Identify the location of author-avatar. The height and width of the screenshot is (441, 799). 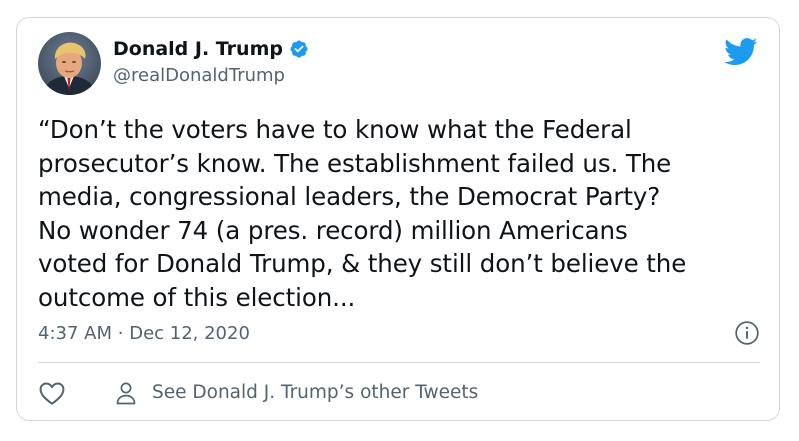
(69, 63).